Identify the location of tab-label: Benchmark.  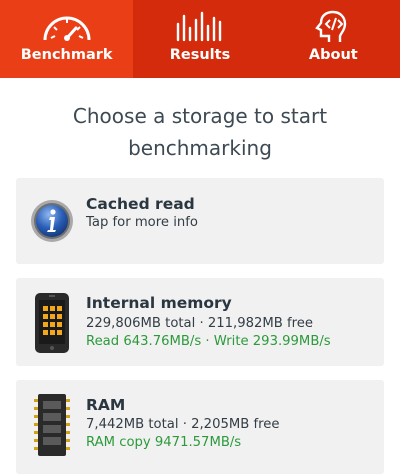
(66, 55).